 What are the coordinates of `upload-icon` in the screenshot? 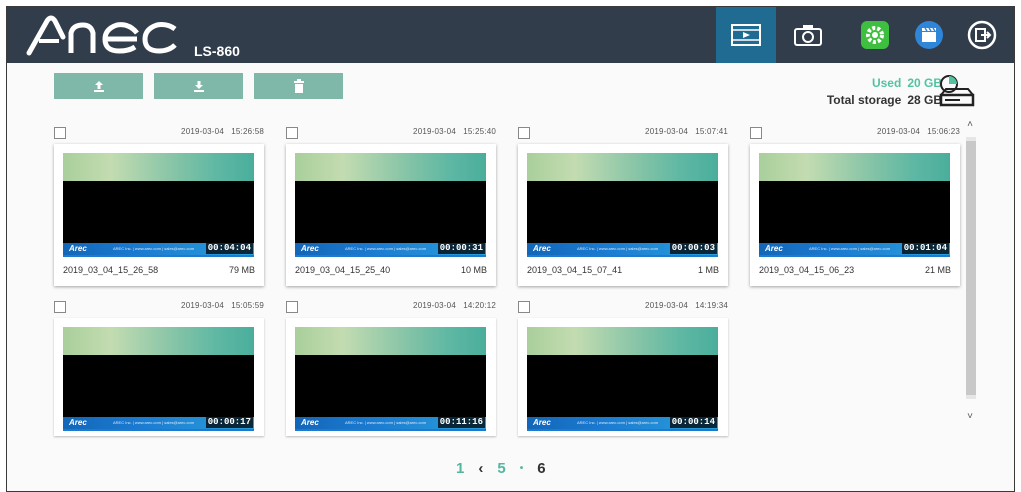 It's located at (98, 86).